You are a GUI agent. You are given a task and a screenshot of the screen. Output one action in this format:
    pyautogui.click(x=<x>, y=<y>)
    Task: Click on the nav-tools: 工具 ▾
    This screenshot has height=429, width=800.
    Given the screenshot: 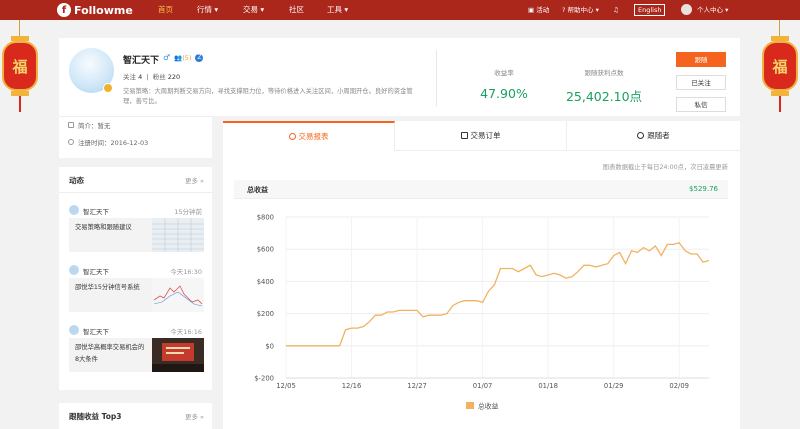 What is the action you would take?
    pyautogui.click(x=337, y=10)
    